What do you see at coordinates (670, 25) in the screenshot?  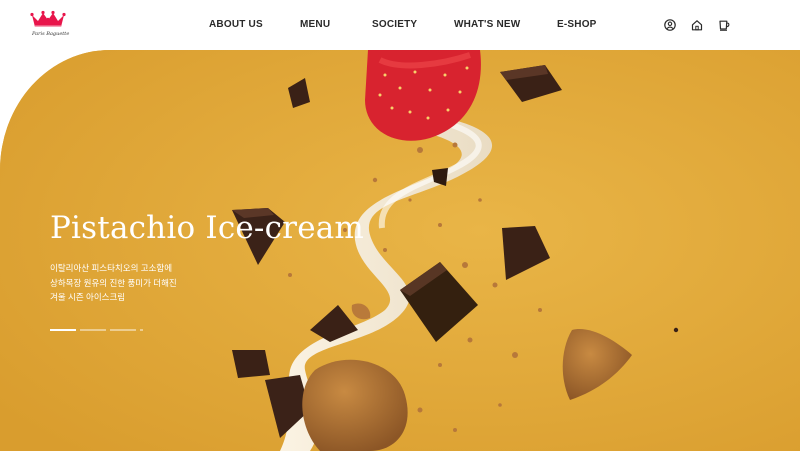 I see `user-icon` at bounding box center [670, 25].